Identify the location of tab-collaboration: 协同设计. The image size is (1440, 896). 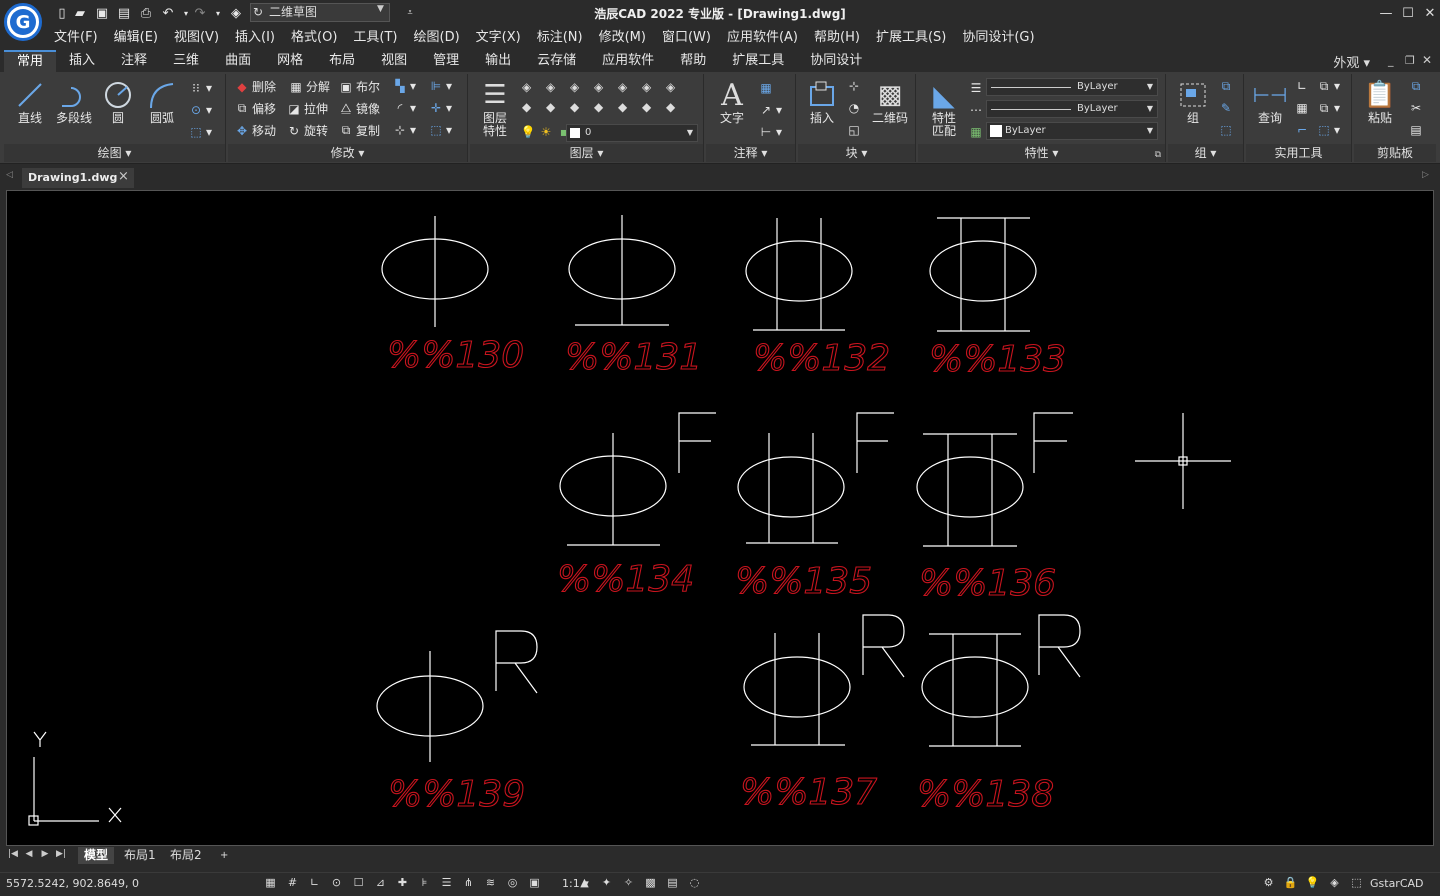
(836, 61).